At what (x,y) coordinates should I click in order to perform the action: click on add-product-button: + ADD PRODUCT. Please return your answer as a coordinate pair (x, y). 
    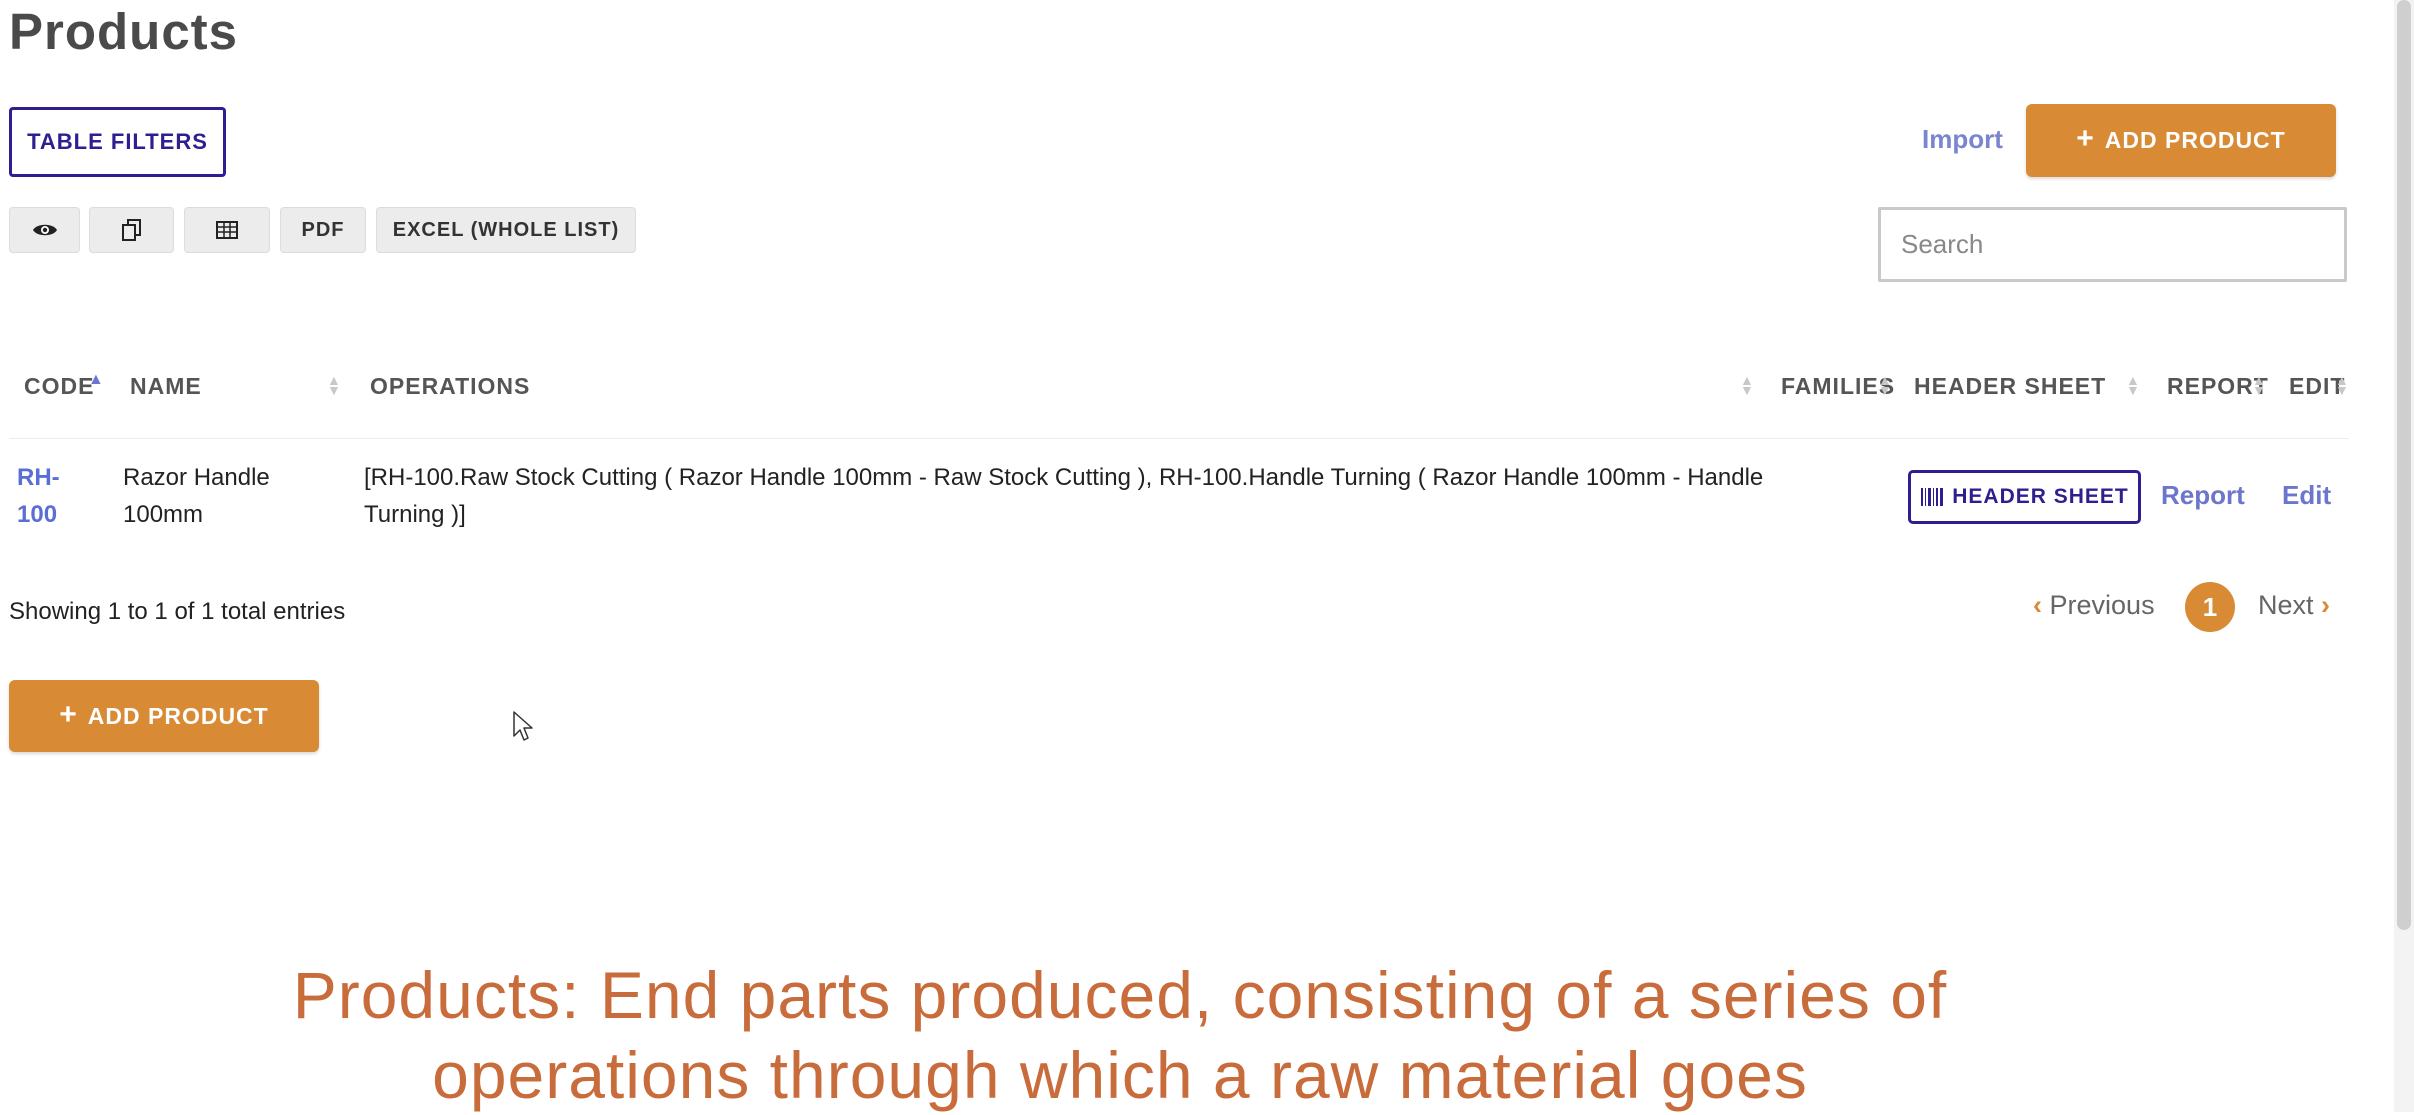
    Looking at the image, I should click on (2181, 140).